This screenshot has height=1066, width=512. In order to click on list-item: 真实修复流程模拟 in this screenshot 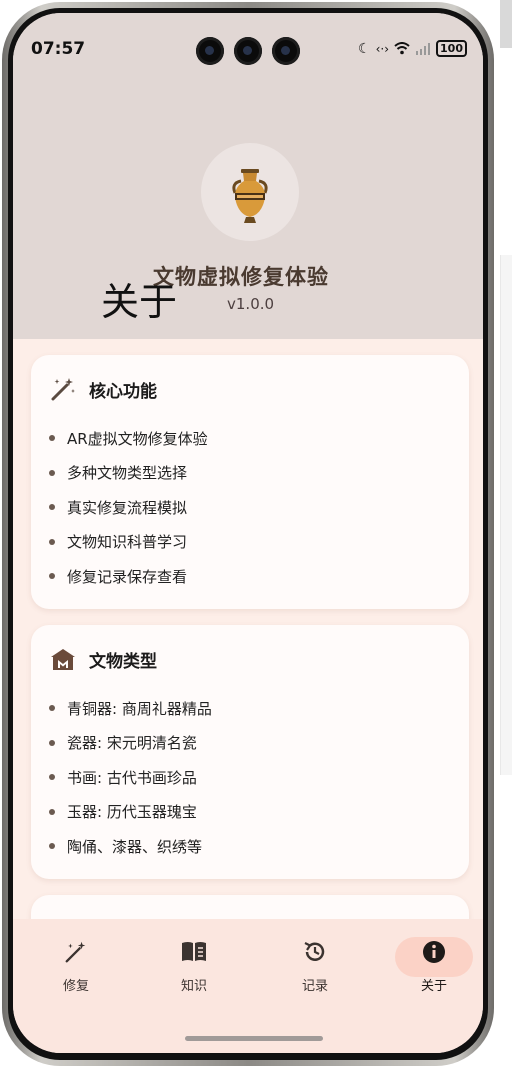, I will do `click(128, 507)`.